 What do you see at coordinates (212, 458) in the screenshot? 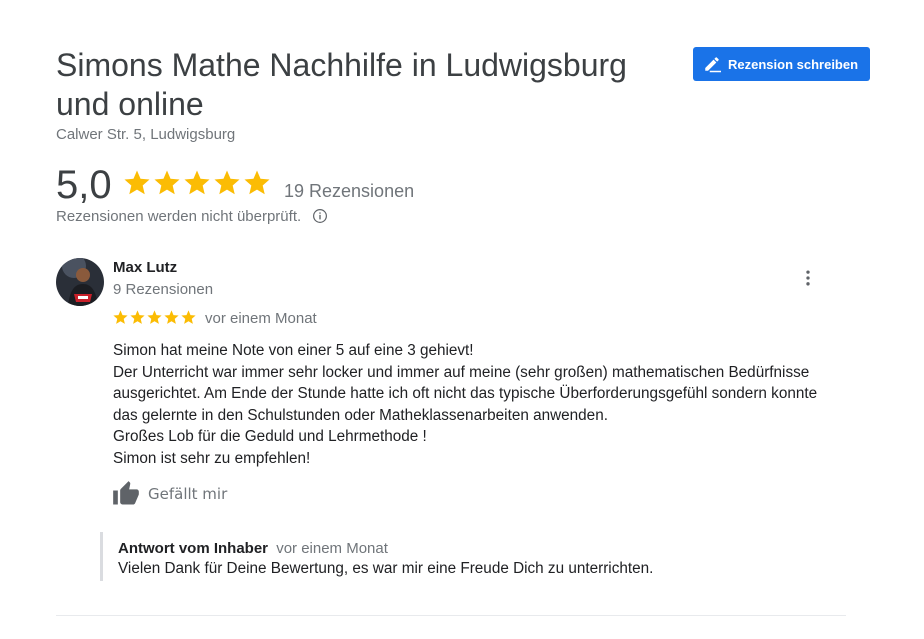
I see `review-line: Simon ist sehr zu empfehlen!` at bounding box center [212, 458].